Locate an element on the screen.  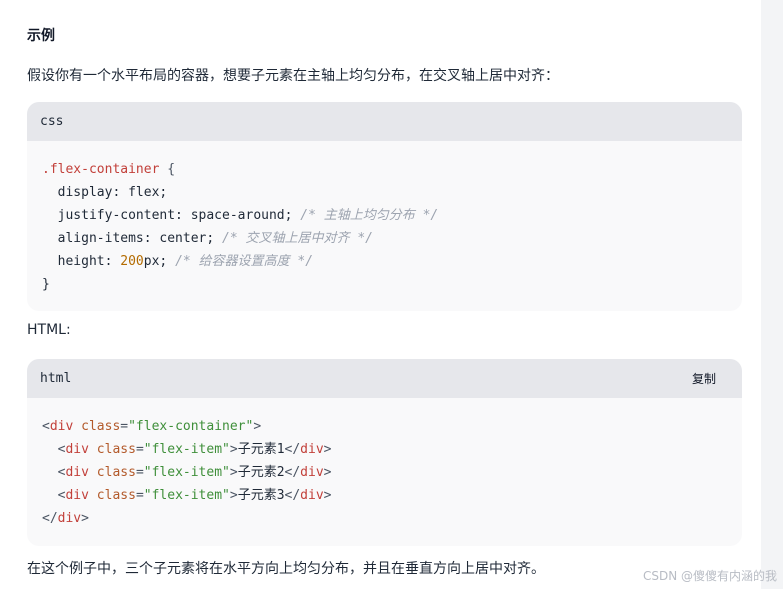
code-brace: { is located at coordinates (167, 169).